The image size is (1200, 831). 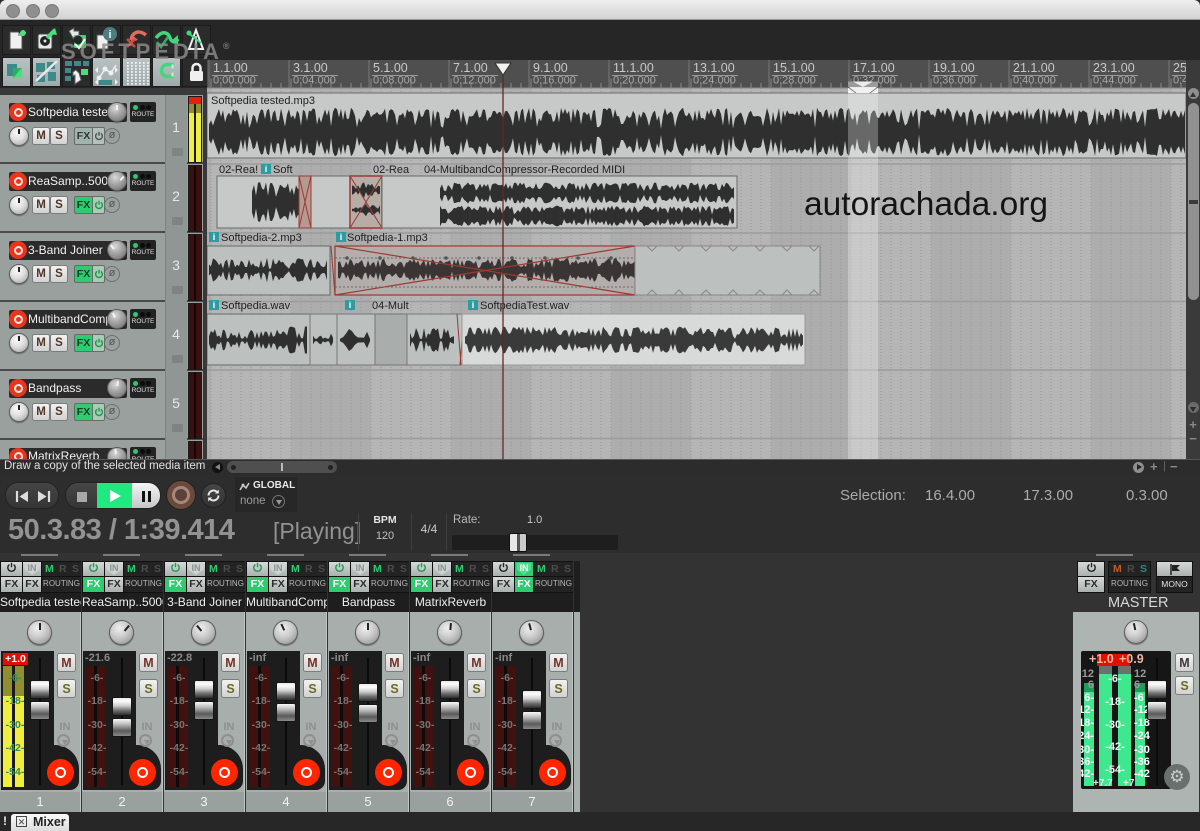 What do you see at coordinates (283, 170) in the screenshot?
I see `svg-text: Soft` at bounding box center [283, 170].